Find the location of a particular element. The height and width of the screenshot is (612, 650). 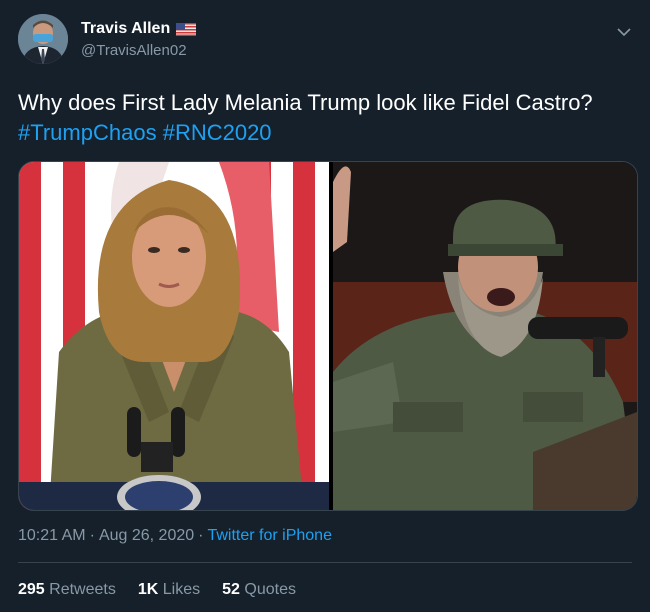

avatar is located at coordinates (43, 39).